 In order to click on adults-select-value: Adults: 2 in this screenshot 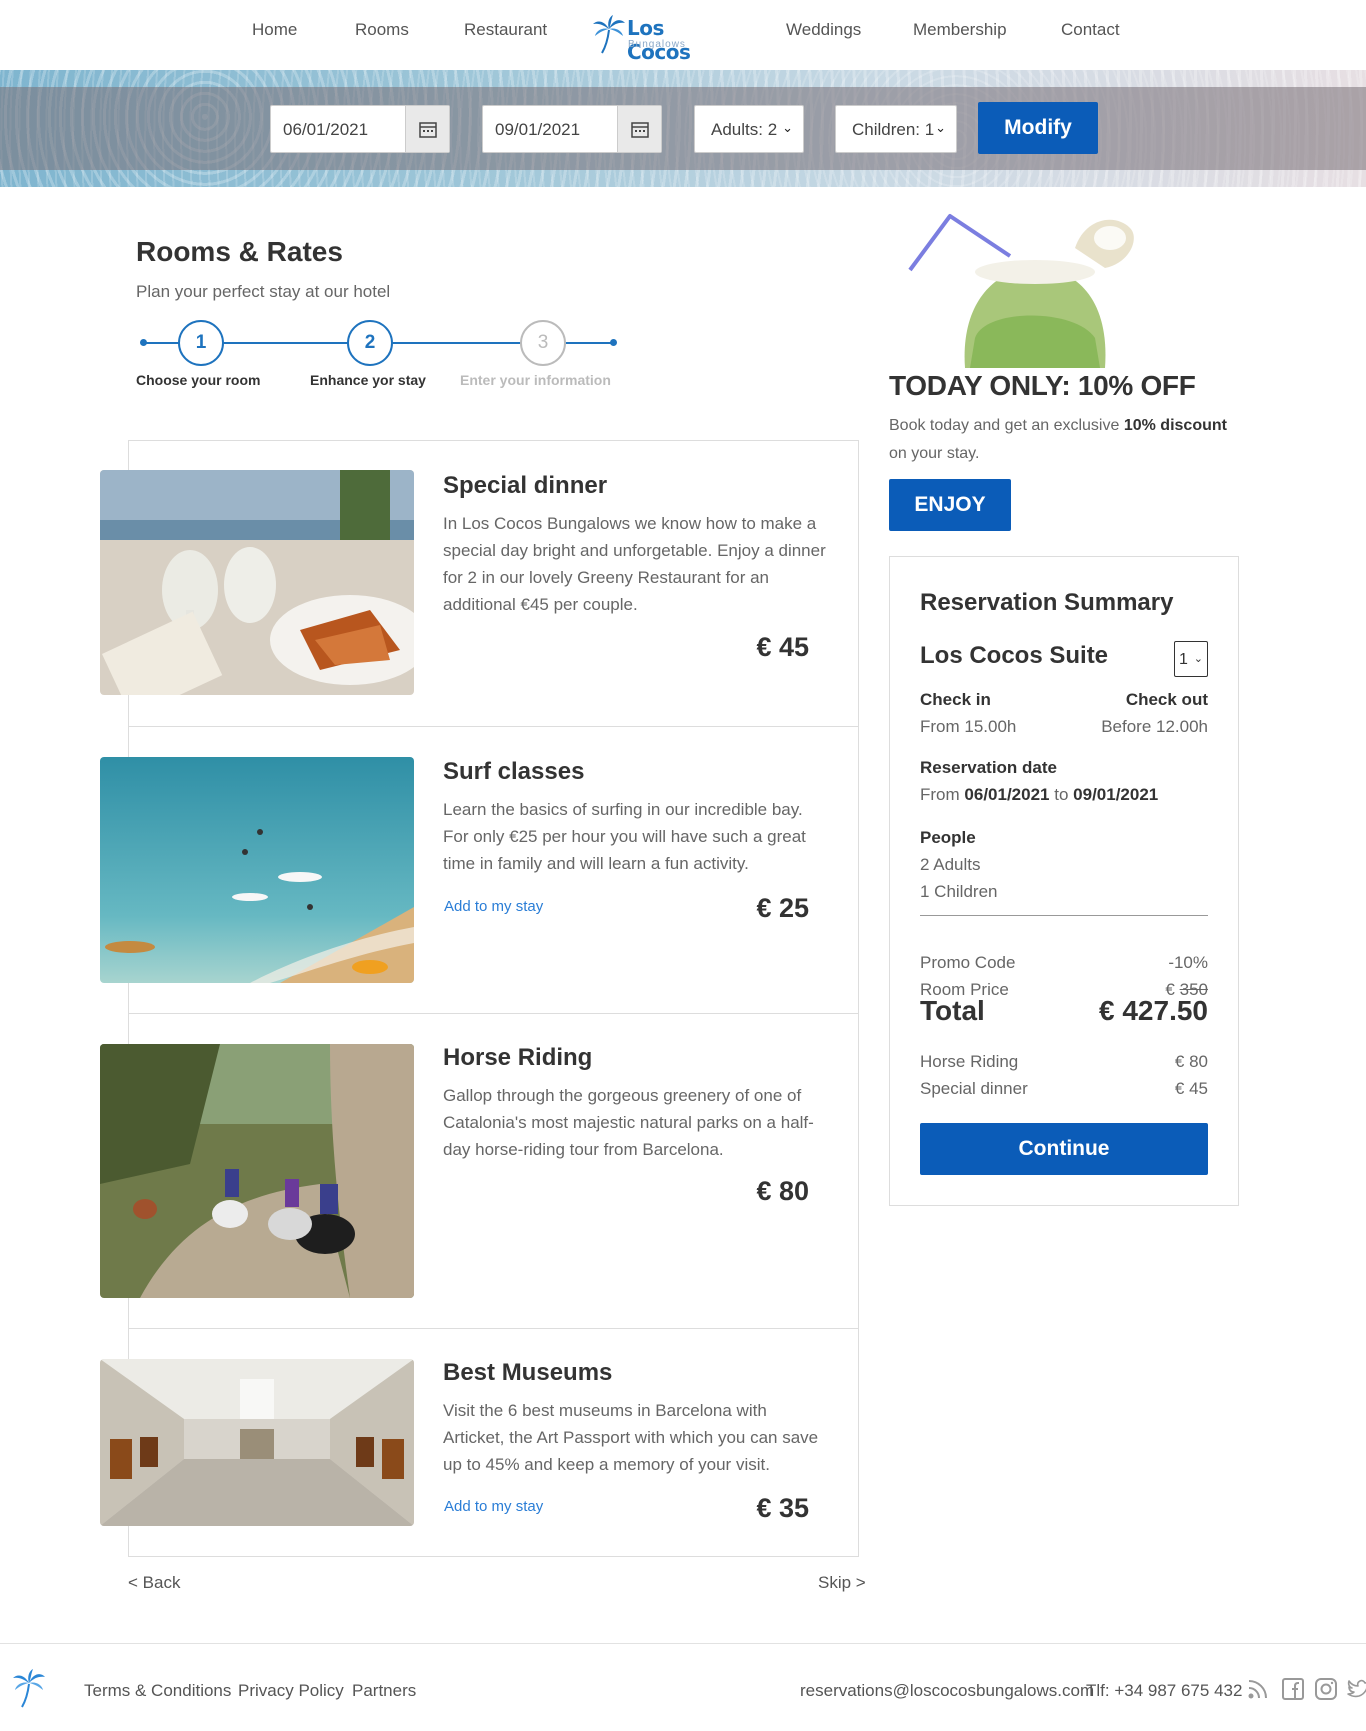, I will do `click(744, 129)`.